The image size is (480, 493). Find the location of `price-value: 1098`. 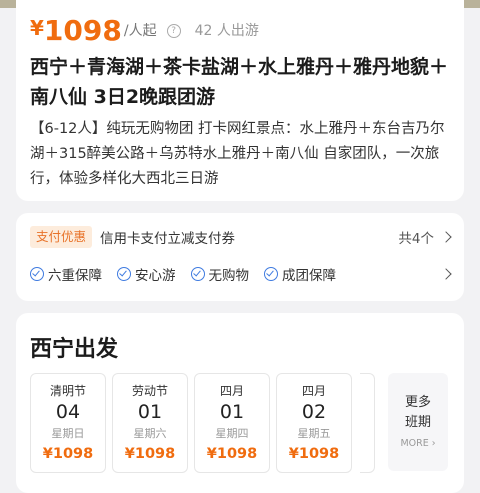

price-value: 1098 is located at coordinates (82, 30).